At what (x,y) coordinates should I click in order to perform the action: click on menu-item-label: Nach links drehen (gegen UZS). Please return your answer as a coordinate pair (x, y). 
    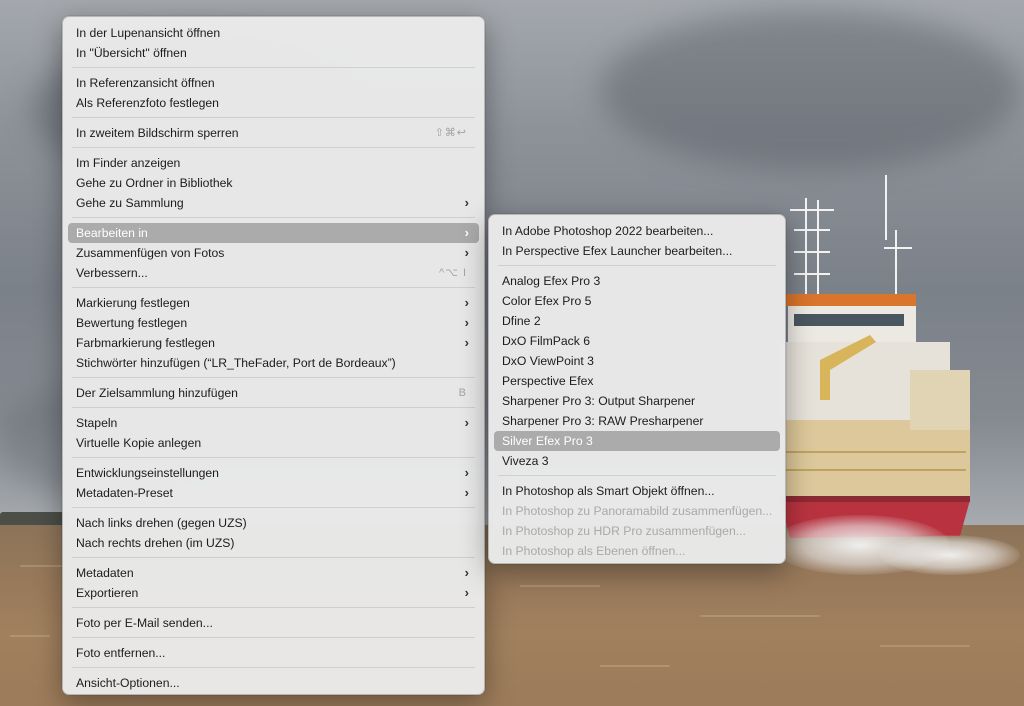
    Looking at the image, I should click on (161, 523).